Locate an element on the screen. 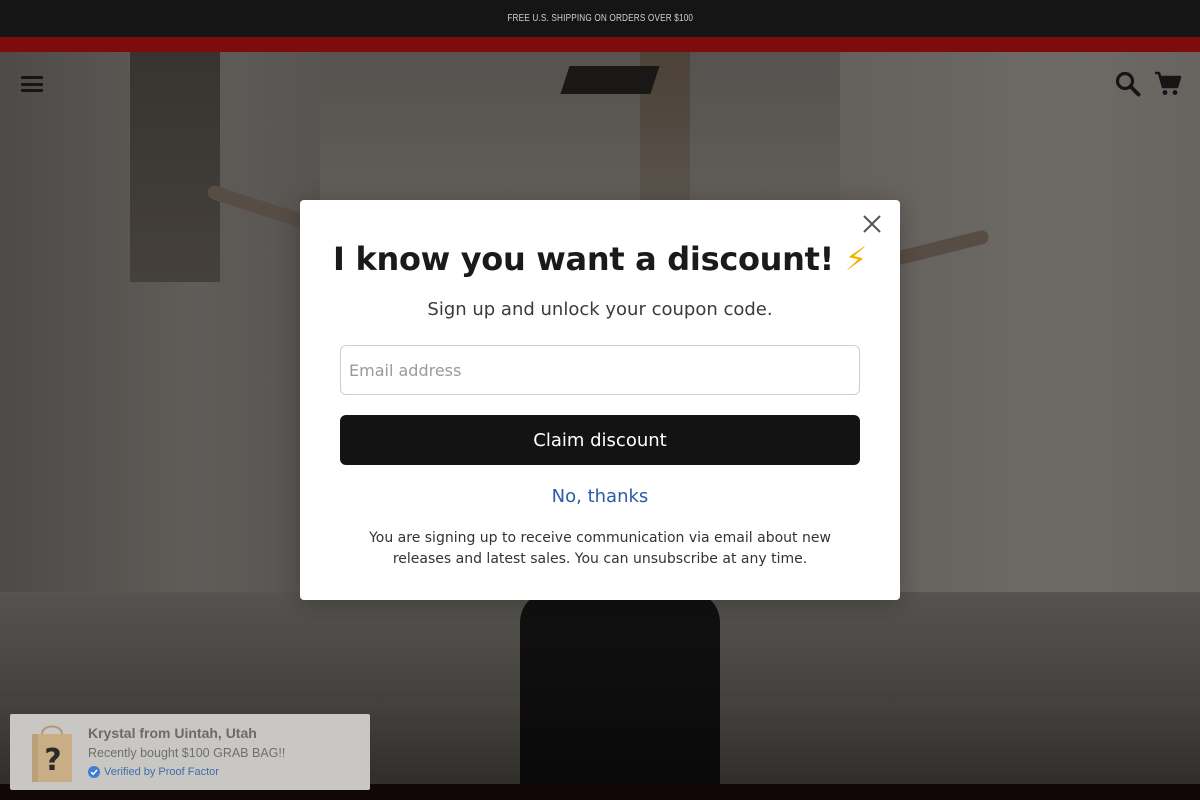 The image size is (1200, 800). cart-button is located at coordinates (1168, 84).